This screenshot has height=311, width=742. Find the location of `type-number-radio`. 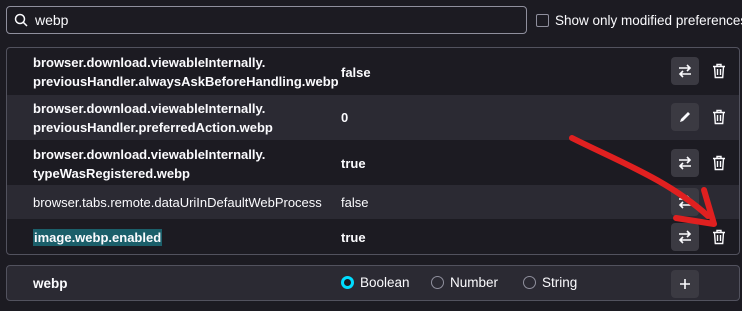

type-number-radio is located at coordinates (437, 282).